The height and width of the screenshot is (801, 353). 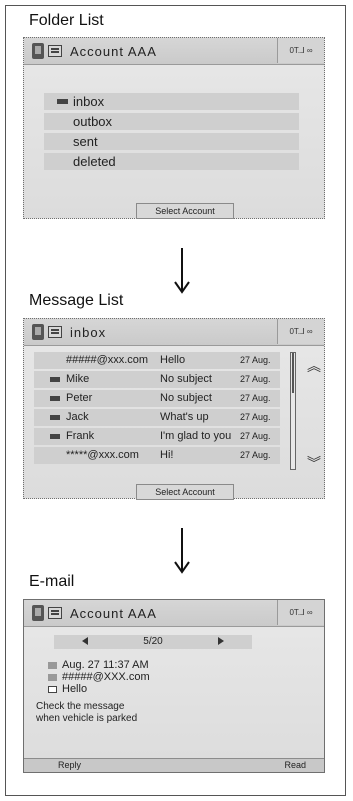 I want to click on message-subject: What's up, so click(x=184, y=417).